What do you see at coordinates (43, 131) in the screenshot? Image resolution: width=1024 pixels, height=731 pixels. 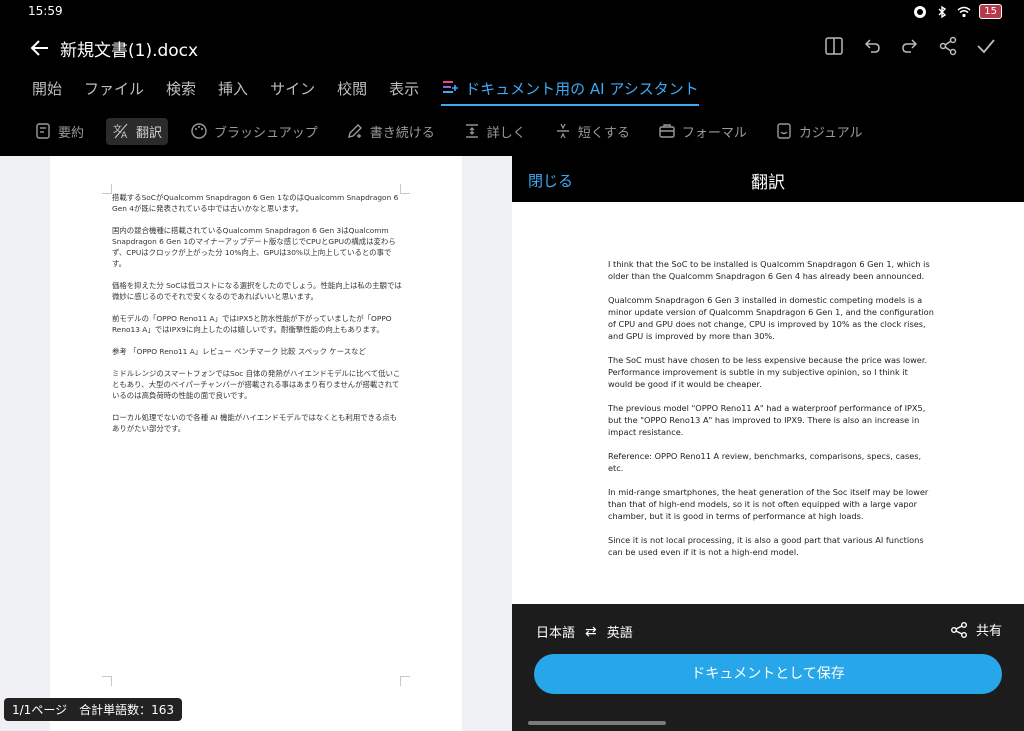 I see `summary-icon` at bounding box center [43, 131].